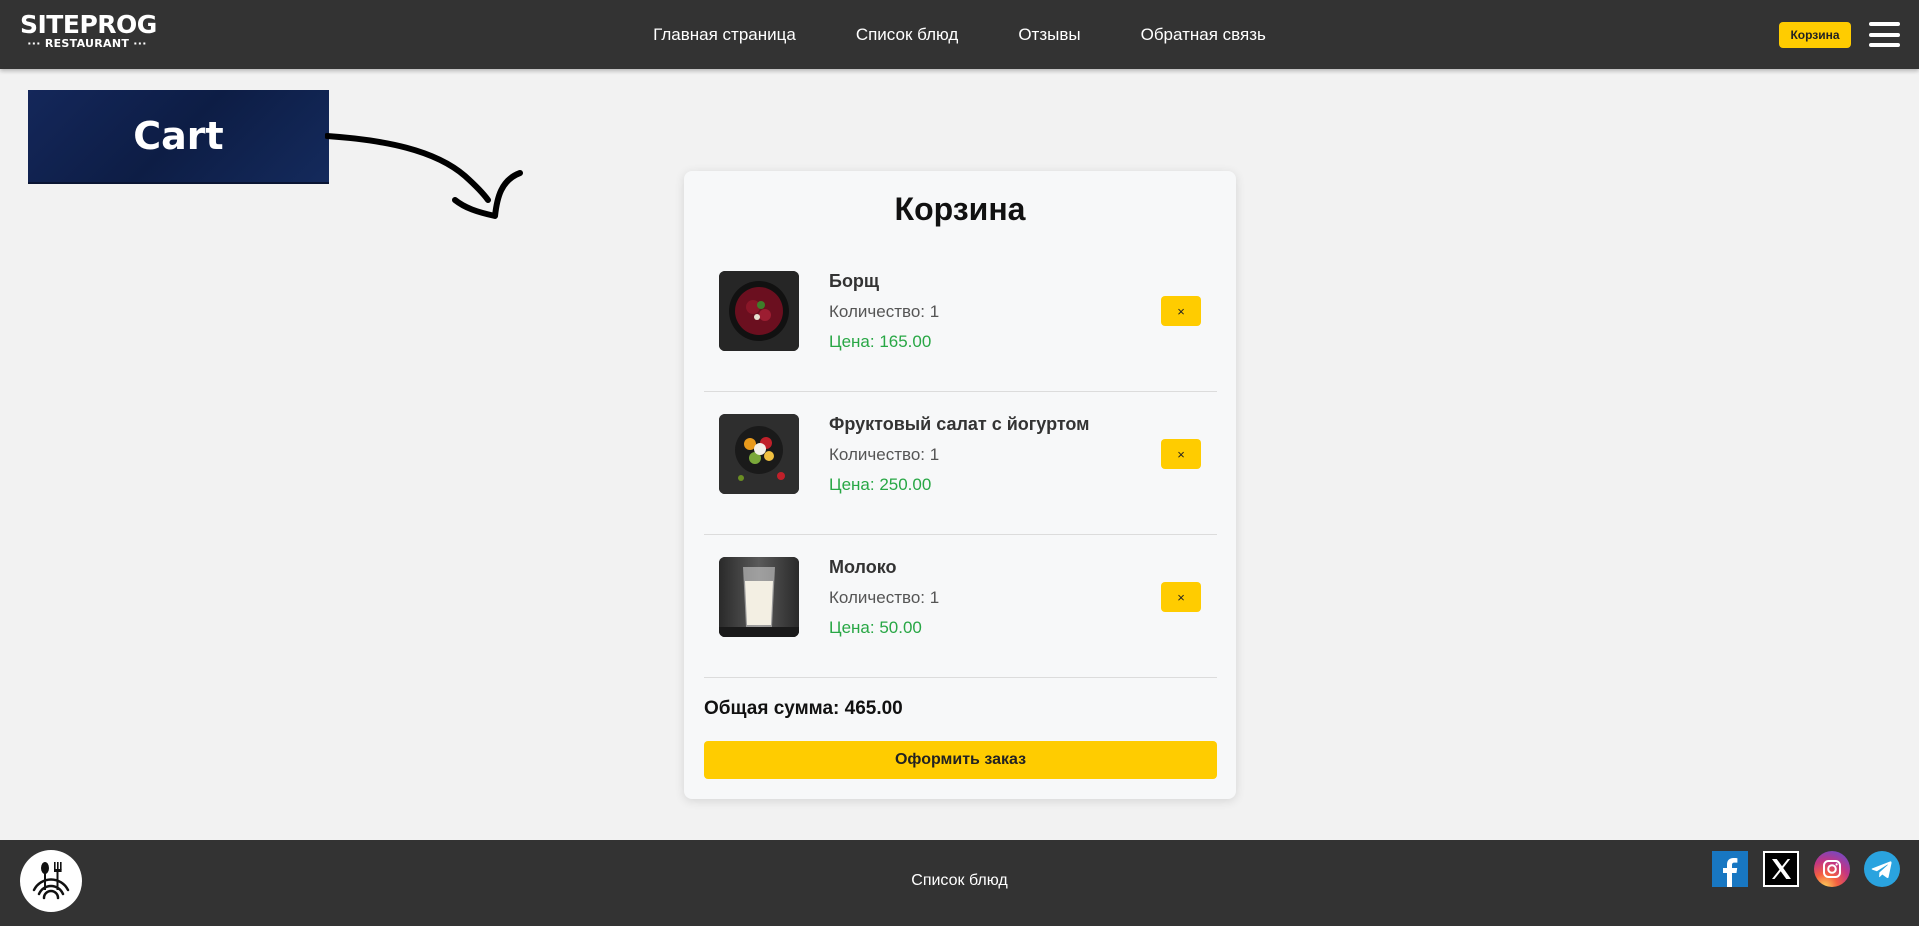 This screenshot has width=1919, height=926. I want to click on fruit-salad-image, so click(759, 454).